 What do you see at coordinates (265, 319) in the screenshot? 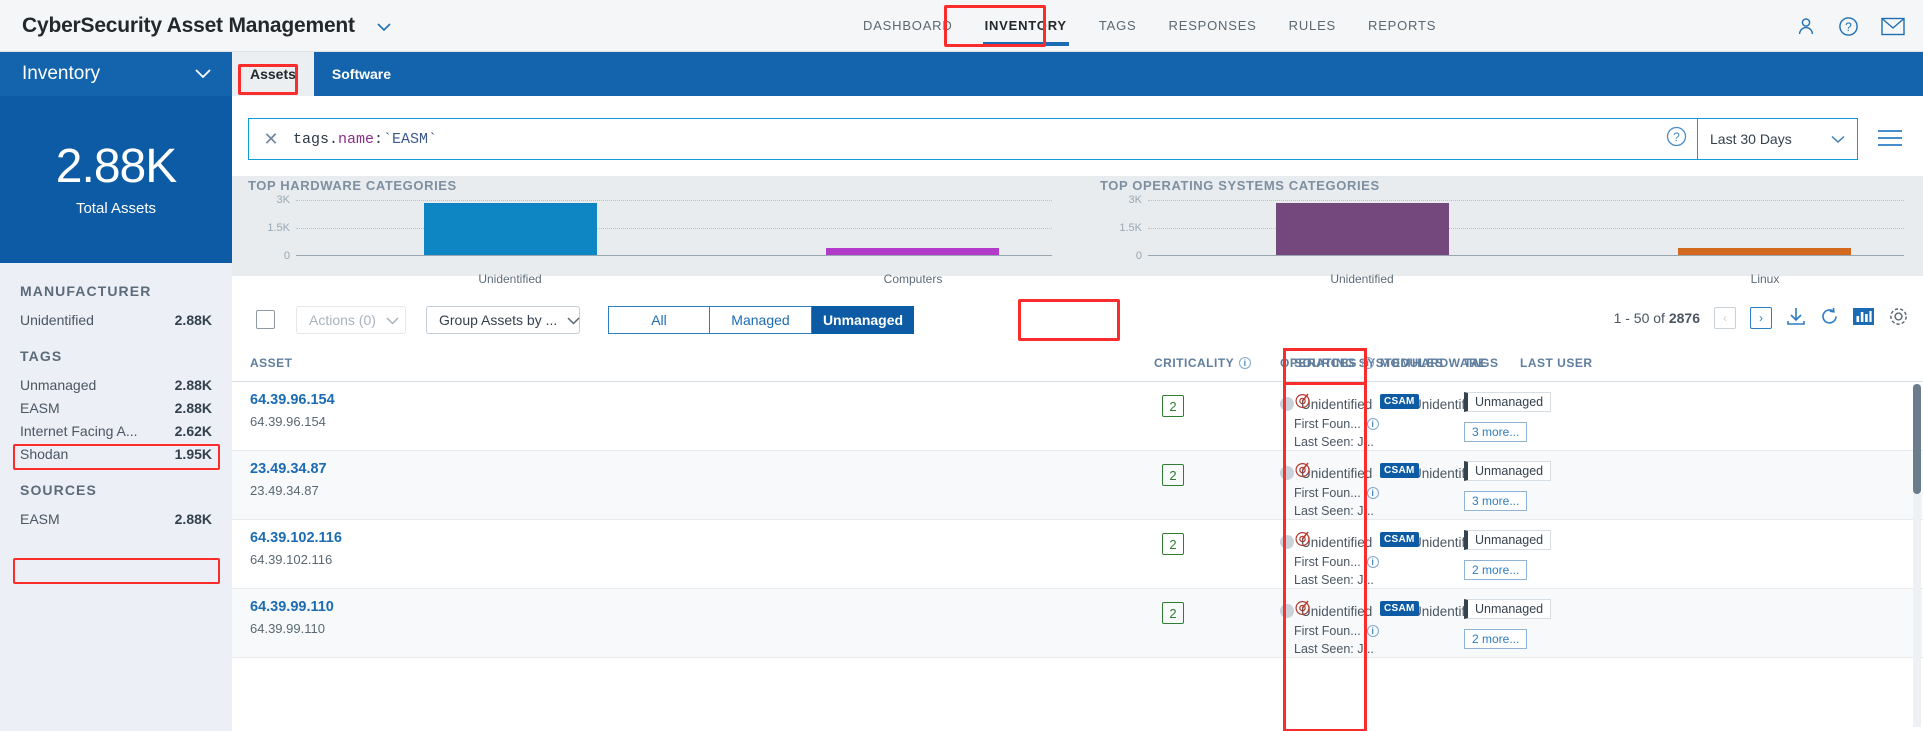
I see `select-all-checkbox` at bounding box center [265, 319].